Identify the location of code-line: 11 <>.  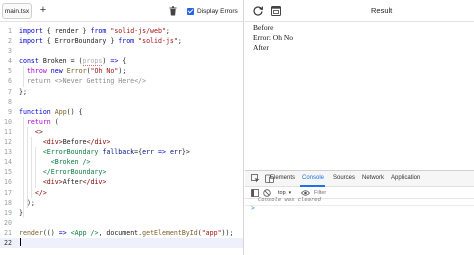
(121, 132).